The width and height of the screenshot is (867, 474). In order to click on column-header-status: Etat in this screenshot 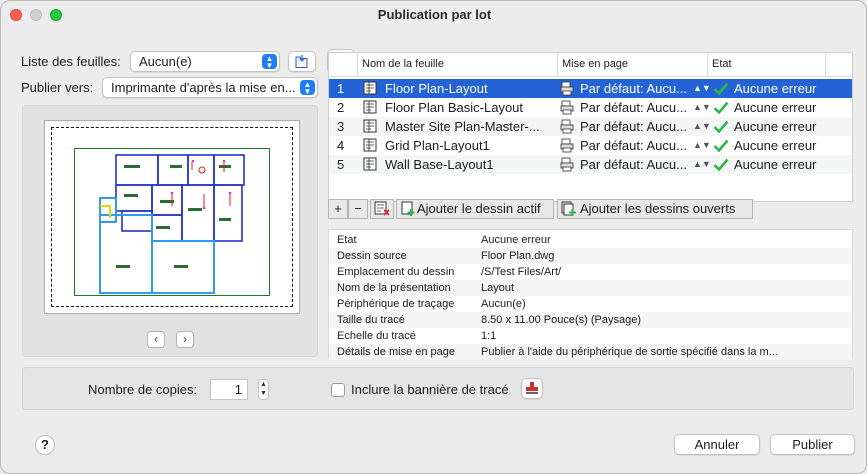, I will do `click(766, 64)`.